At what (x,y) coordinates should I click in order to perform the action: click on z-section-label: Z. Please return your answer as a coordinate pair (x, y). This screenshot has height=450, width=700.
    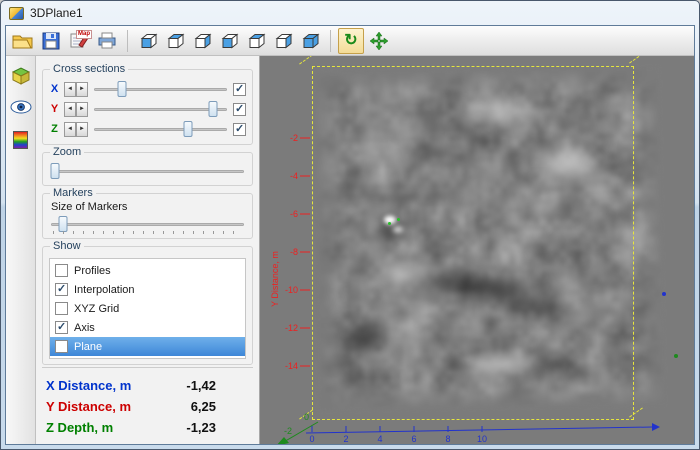
    Looking at the image, I should click on (54, 129).